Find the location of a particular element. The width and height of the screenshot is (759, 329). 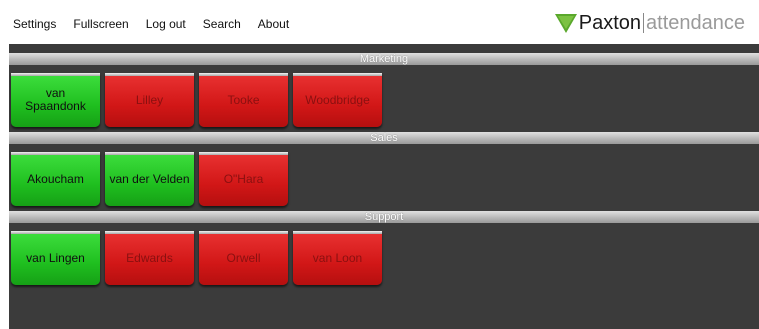

person-tile: van Loon is located at coordinates (337, 258).